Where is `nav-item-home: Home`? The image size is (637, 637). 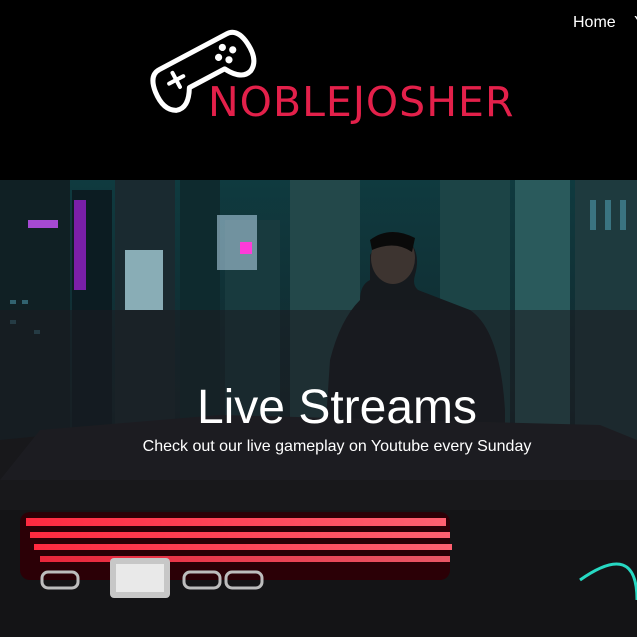
nav-item-home: Home is located at coordinates (594, 22).